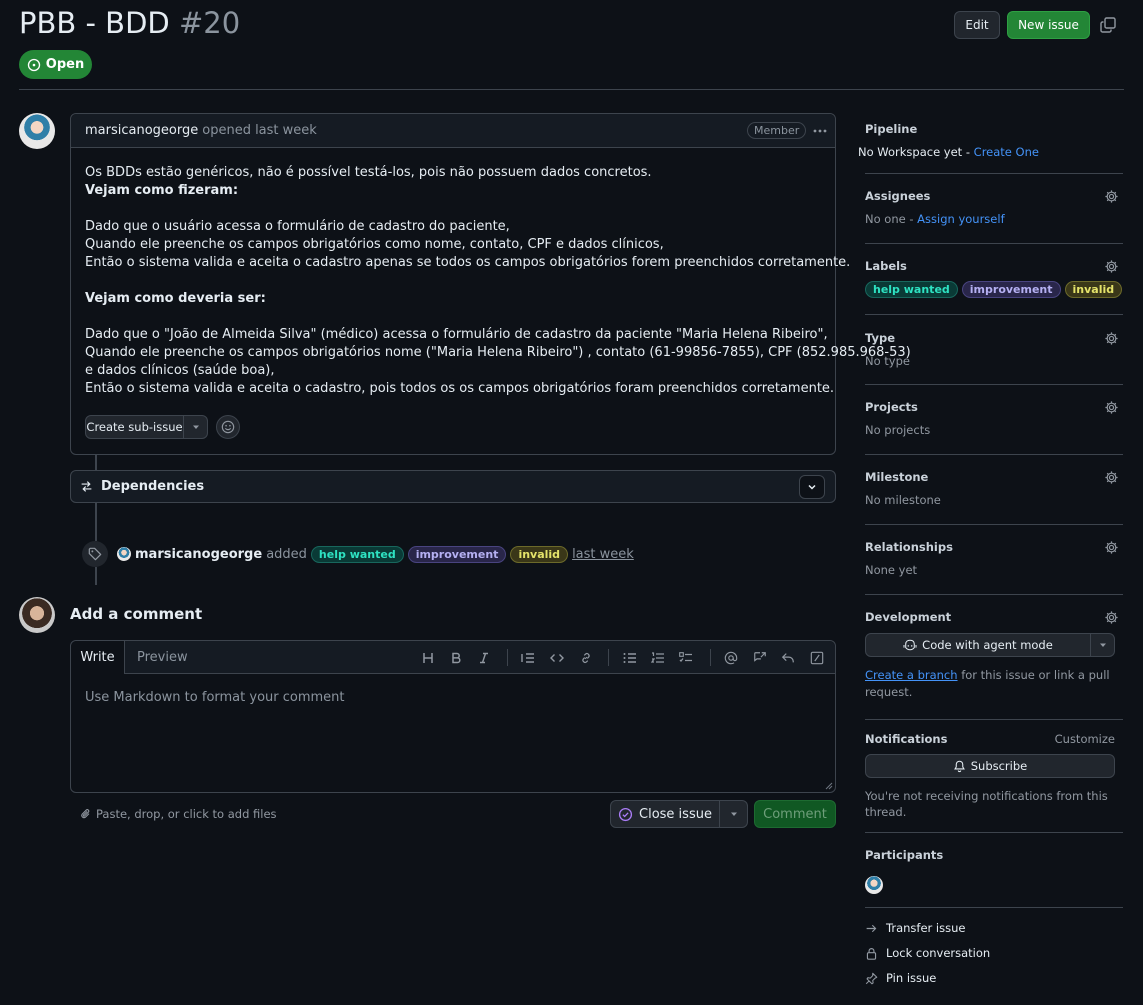 This screenshot has width=1143, height=1005. What do you see at coordinates (891, 570) in the screenshot?
I see `sidebar-relationships-value: None yet` at bounding box center [891, 570].